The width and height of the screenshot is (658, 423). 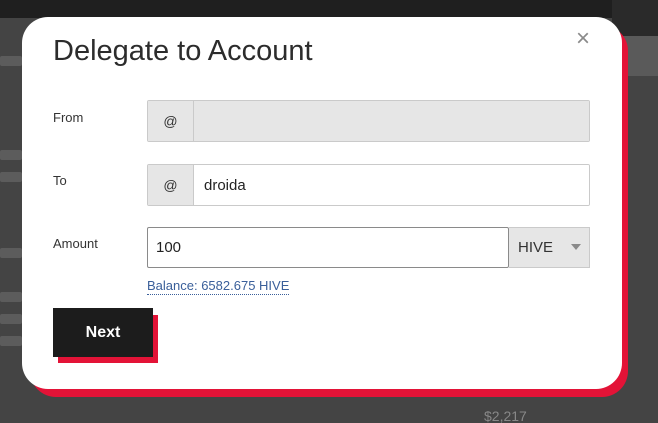 I want to click on from-input-group: @, so click(x=368, y=121).